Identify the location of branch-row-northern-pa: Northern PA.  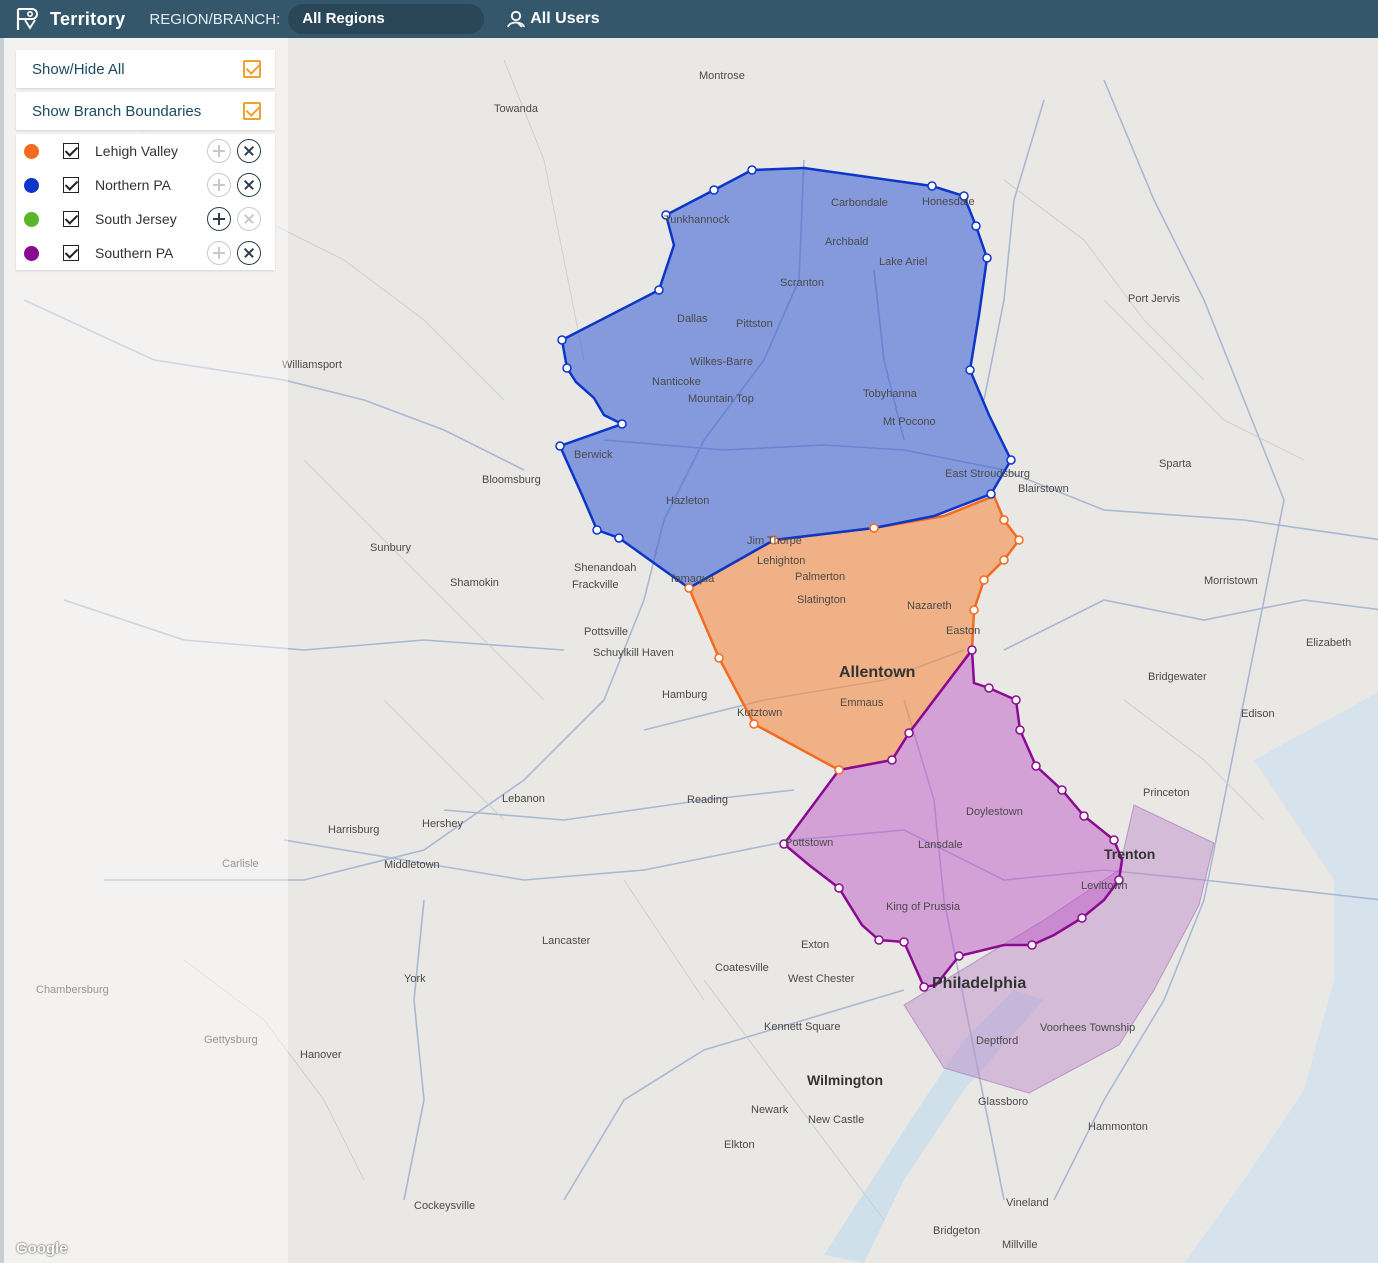
(145, 185).